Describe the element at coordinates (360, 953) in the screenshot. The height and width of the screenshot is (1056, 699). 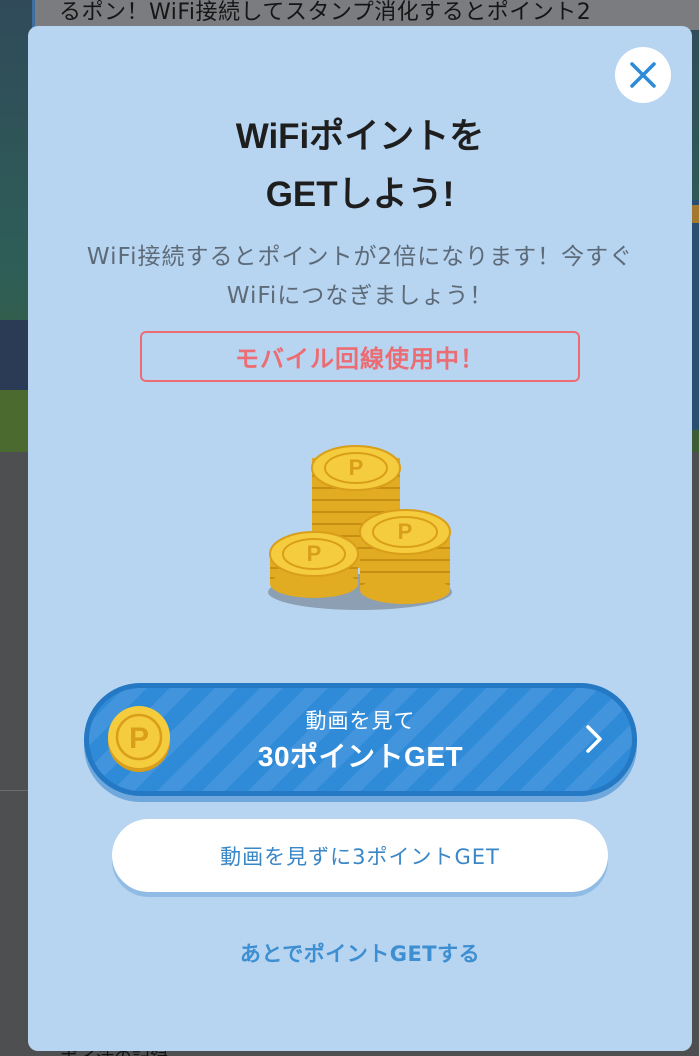
I see `get-points-later-link: あとでポイントGETする` at that location.